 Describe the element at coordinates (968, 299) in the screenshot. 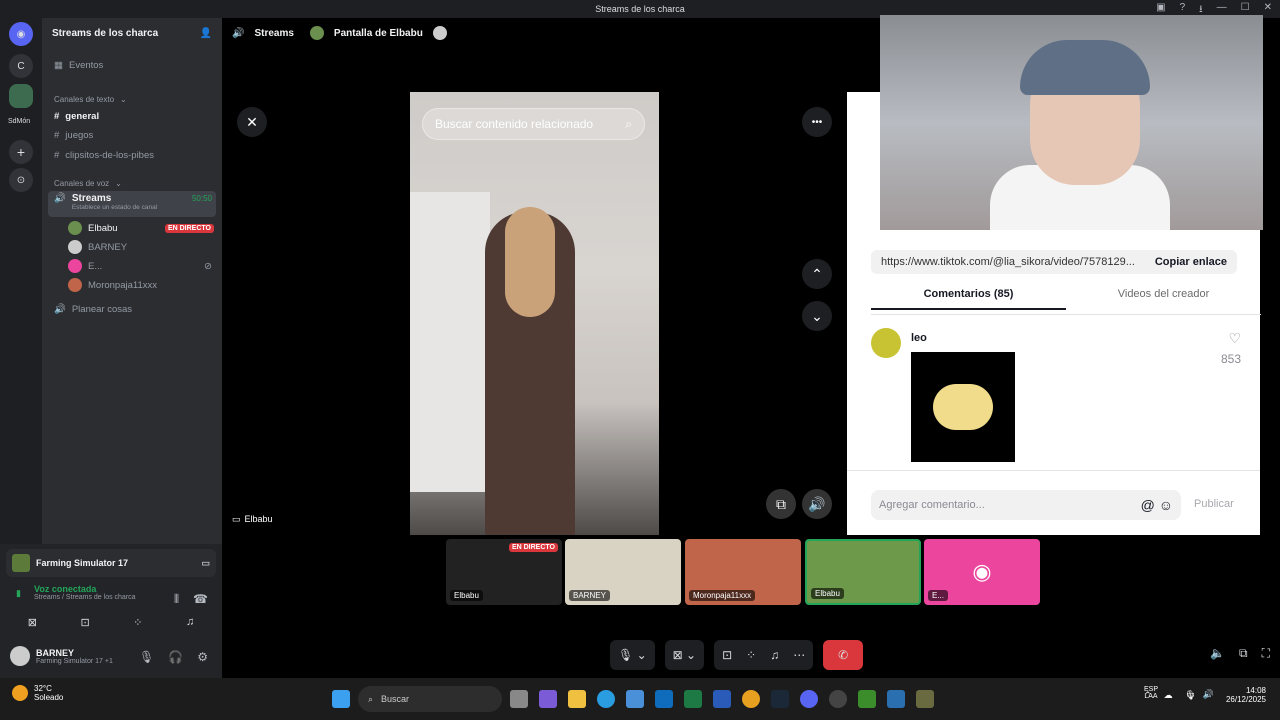

I see `tab-comments: Comentarios (85)` at that location.